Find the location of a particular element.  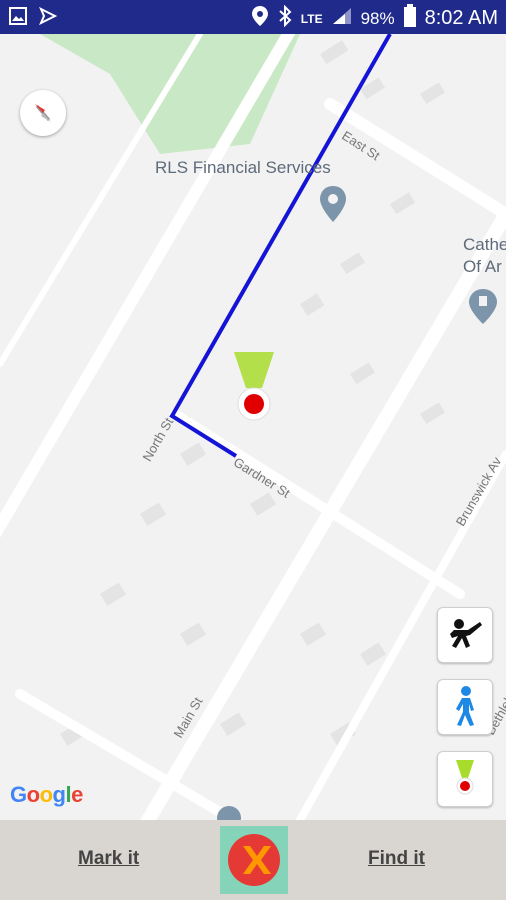

send-icon is located at coordinates (48, 18).